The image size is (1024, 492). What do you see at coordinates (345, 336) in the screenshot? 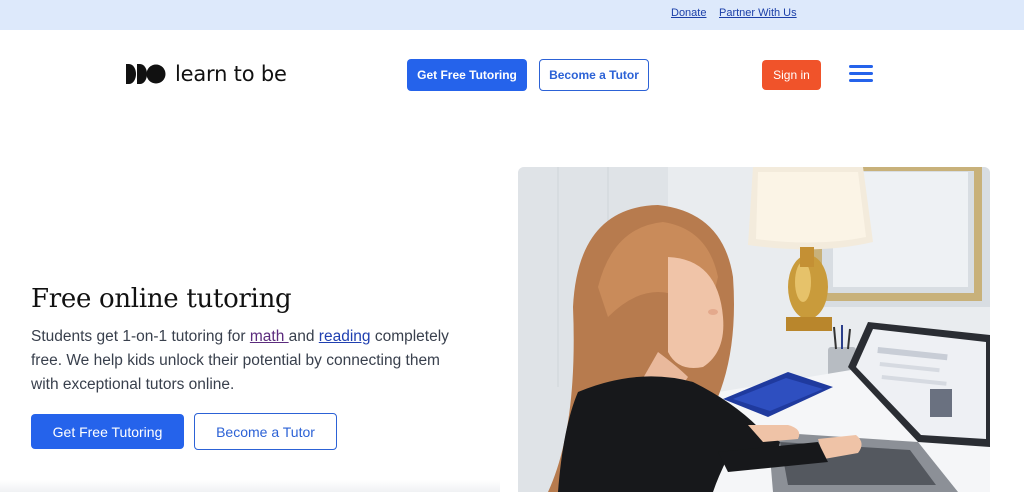
I see `reading-link: reading` at bounding box center [345, 336].